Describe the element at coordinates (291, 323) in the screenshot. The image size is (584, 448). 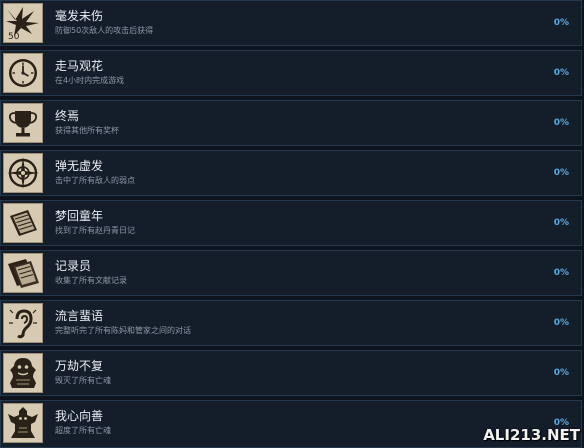
I see `achievement-row: 流言蜚语 完整听完了所有陈妈和管家之间的对话 0%` at that location.